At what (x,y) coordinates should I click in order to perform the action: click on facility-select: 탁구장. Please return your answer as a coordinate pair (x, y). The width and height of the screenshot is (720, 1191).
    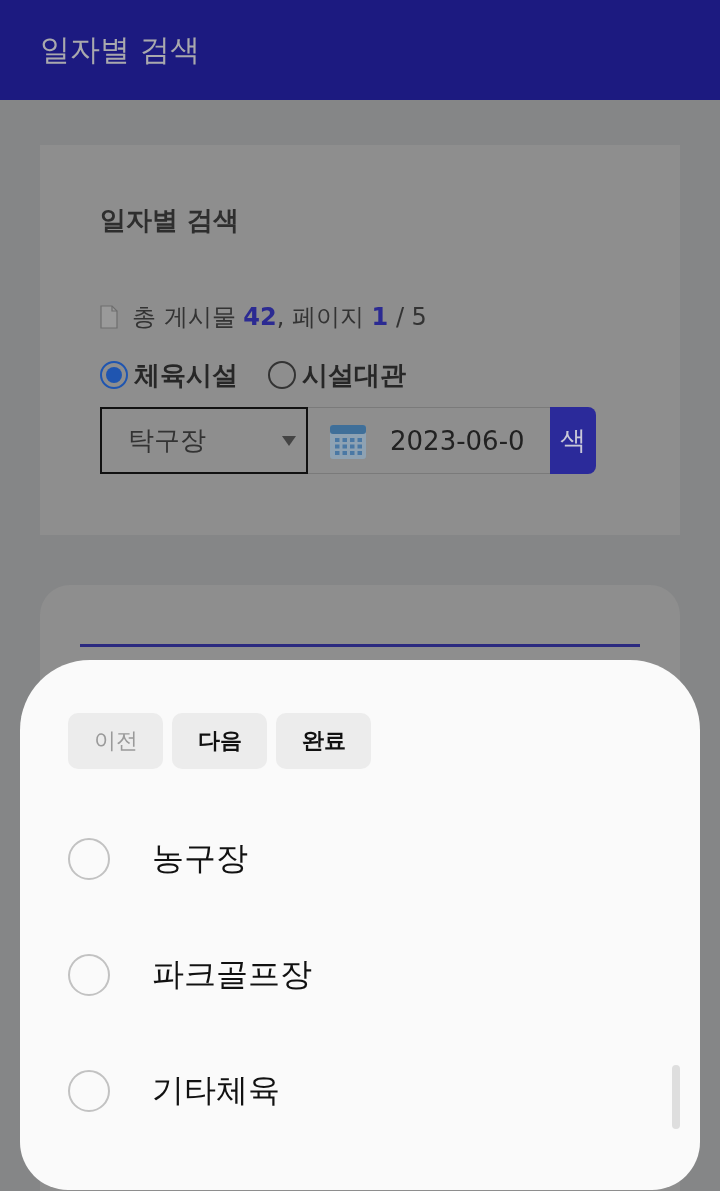
    Looking at the image, I should click on (204, 440).